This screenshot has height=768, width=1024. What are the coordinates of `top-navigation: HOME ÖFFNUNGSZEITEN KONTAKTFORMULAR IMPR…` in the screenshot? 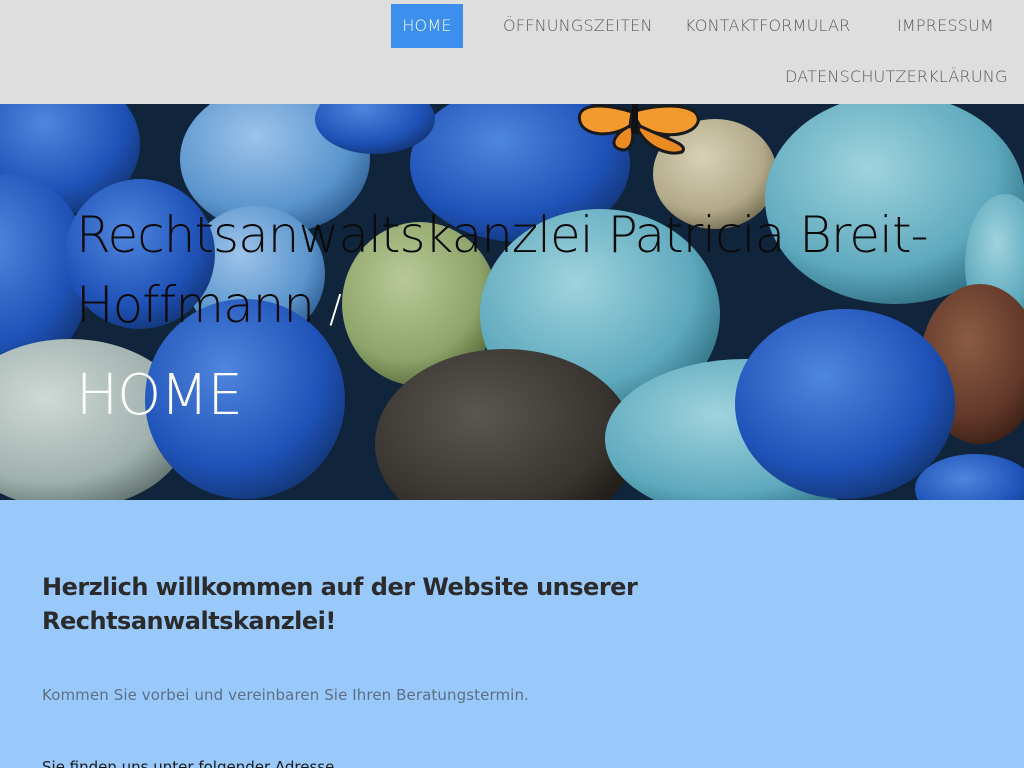 It's located at (512, 52).